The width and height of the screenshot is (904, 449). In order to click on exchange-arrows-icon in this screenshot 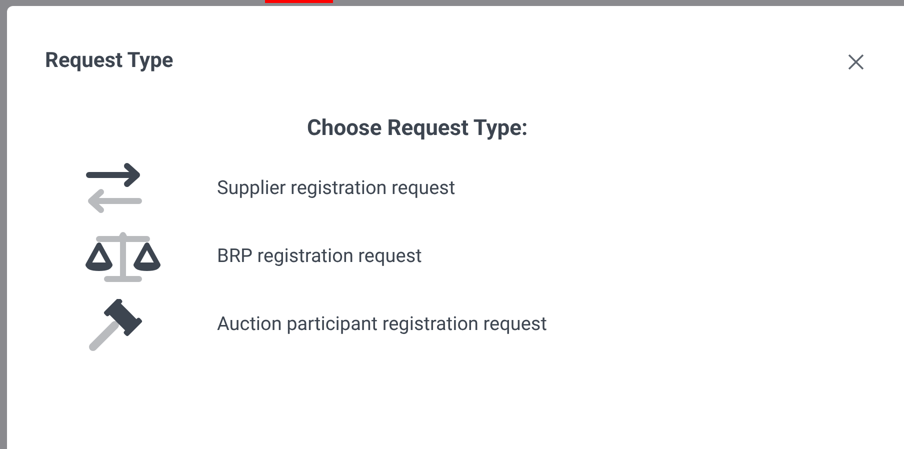, I will do `click(114, 188)`.